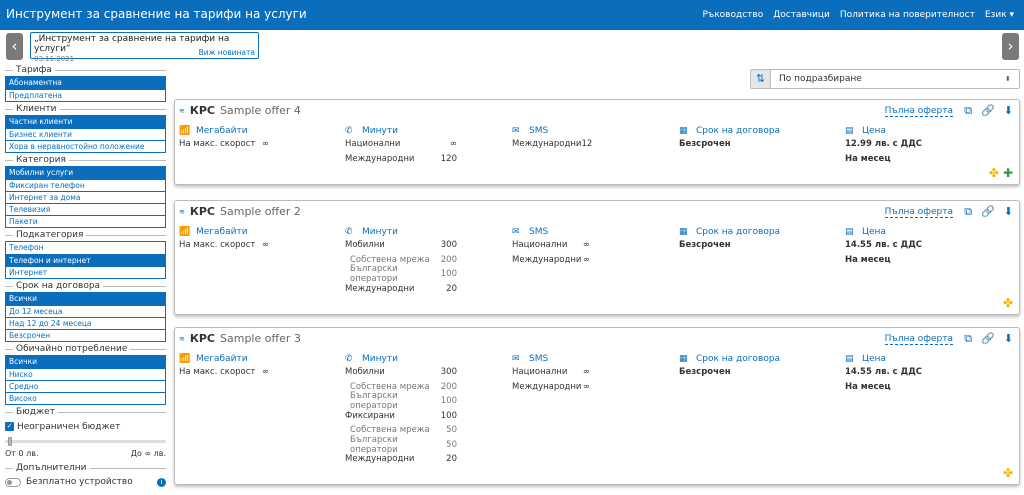  Describe the element at coordinates (85, 197) in the screenshot. I see `filter-option: Интернет за дома` at that location.